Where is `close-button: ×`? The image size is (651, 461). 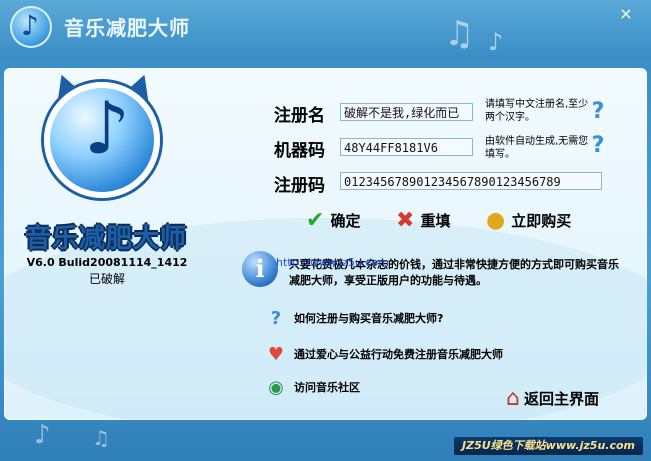
close-button: × is located at coordinates (626, 14).